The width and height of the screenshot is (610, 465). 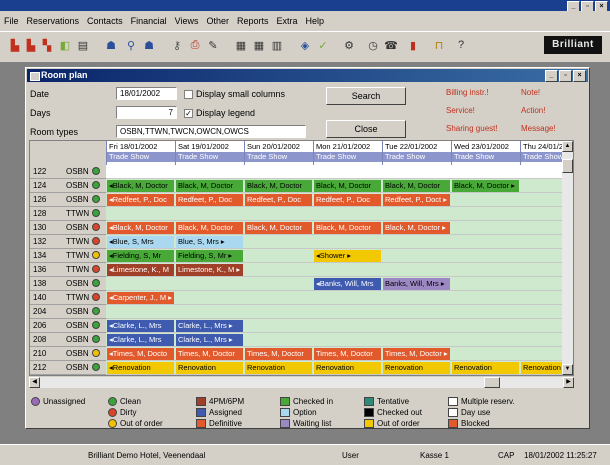 I want to click on booking-bar: Banks, Will, Mrs ▸, so click(x=416, y=284).